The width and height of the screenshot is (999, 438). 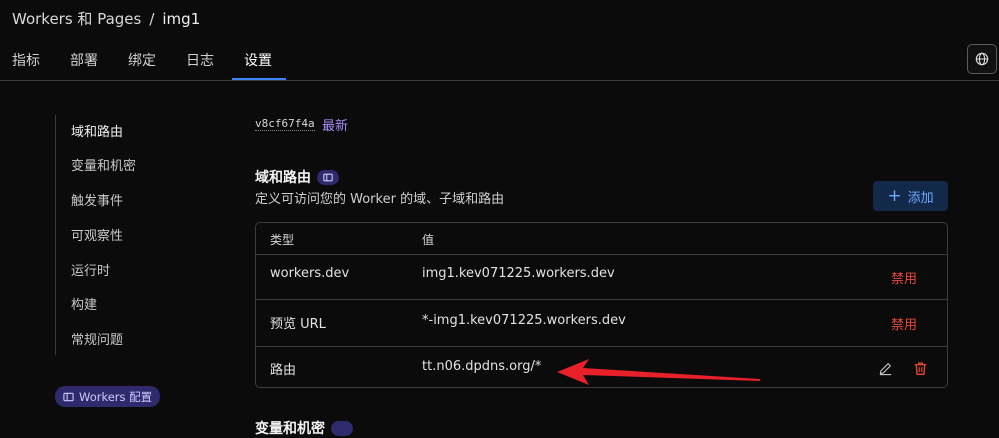 I want to click on plus-icon: +, so click(x=894, y=195).